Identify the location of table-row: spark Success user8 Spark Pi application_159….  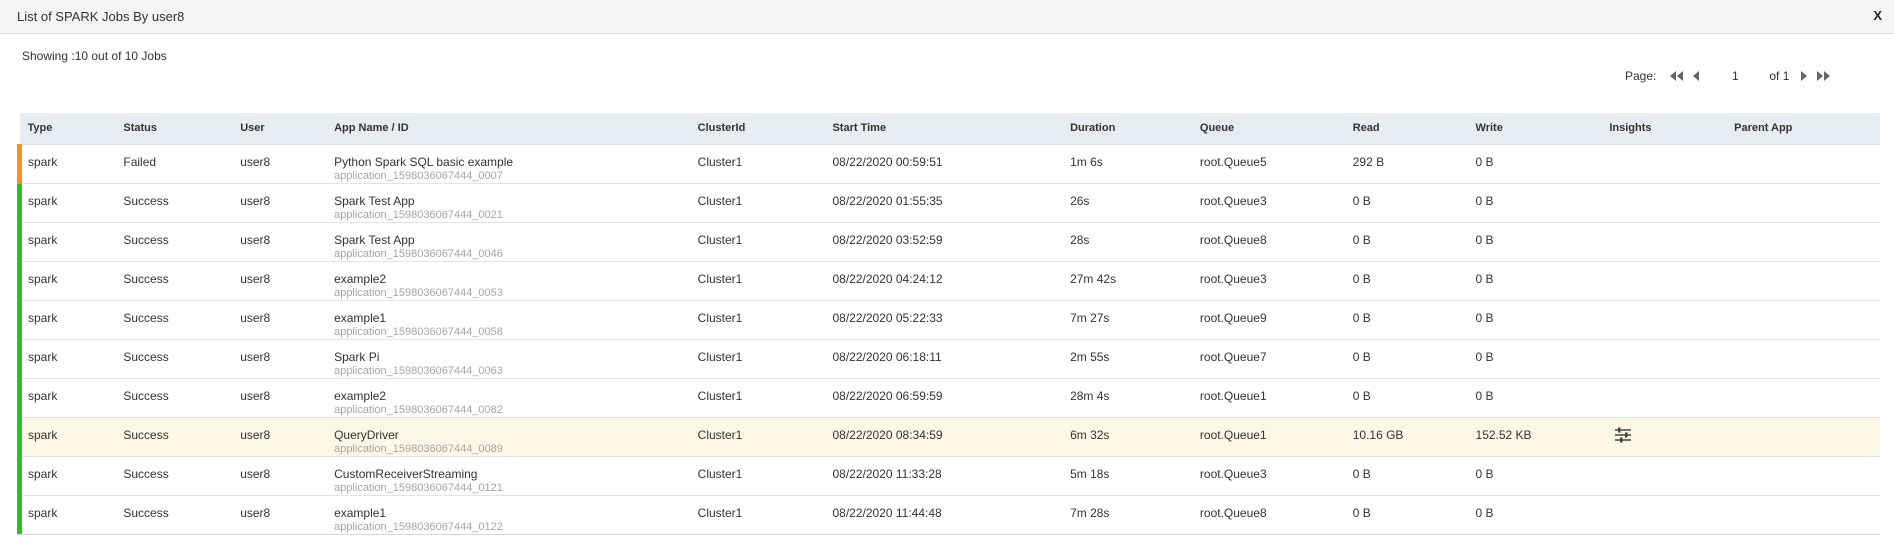
(948, 359).